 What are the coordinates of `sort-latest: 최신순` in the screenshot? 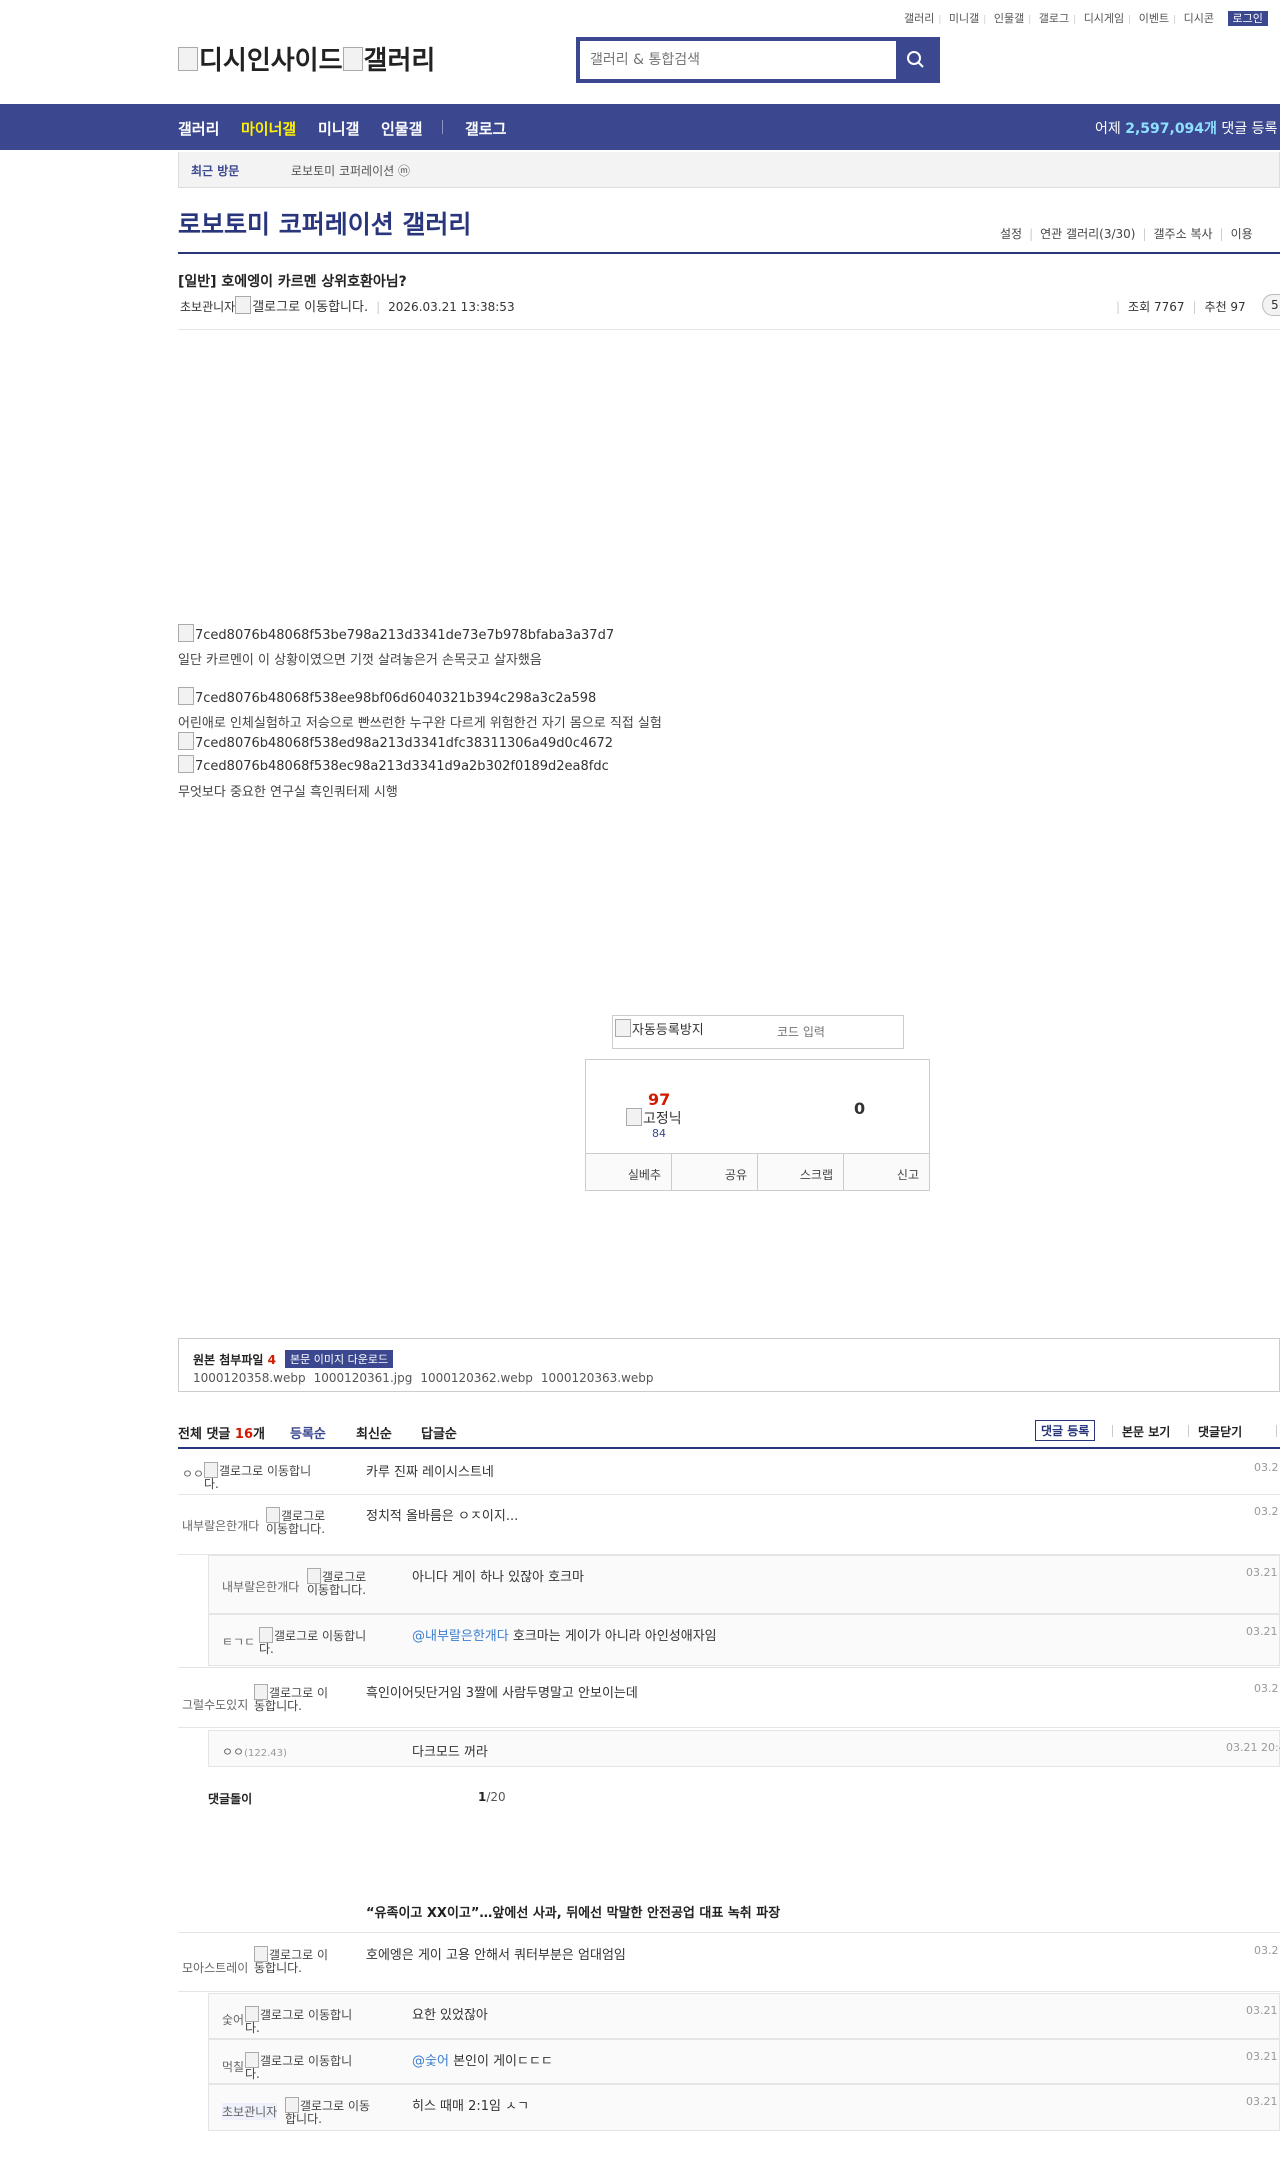 It's located at (374, 1432).